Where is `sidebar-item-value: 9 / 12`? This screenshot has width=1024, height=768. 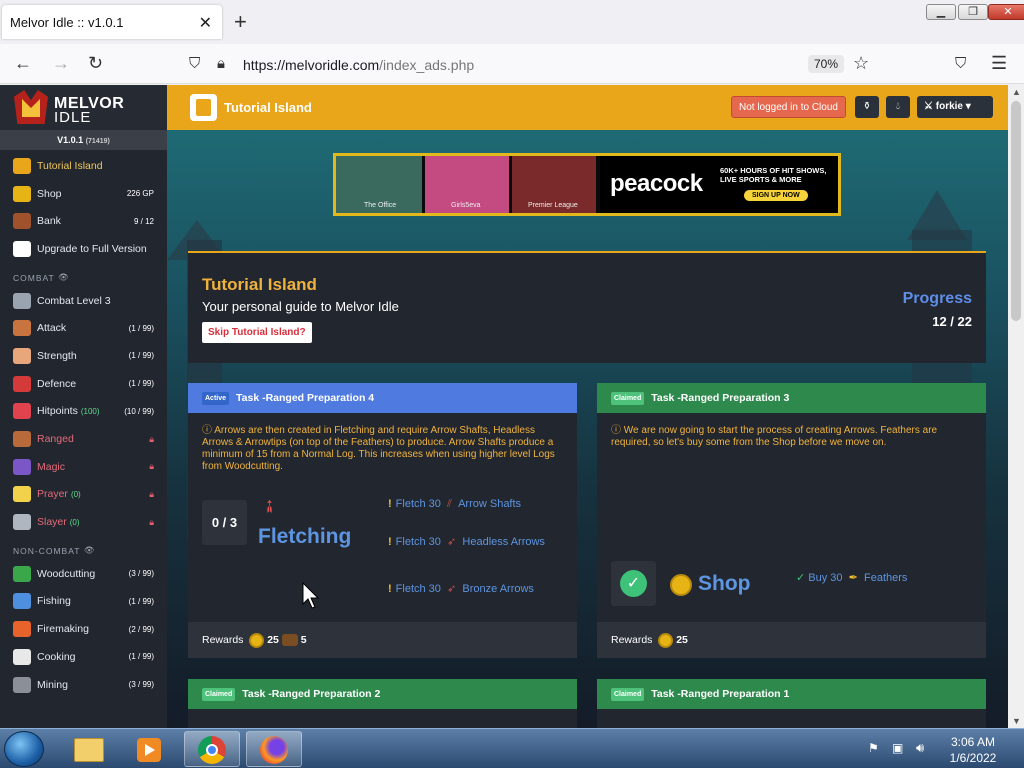
sidebar-item-value: 9 / 12 is located at coordinates (143, 221).